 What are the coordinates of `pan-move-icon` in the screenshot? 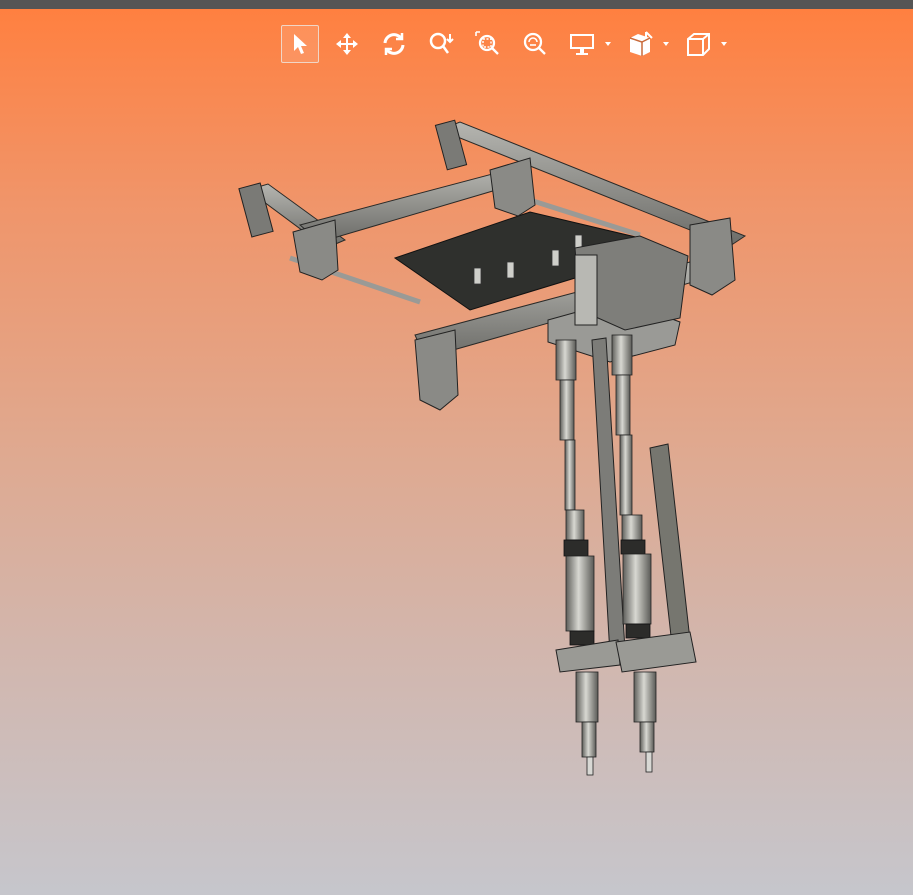 It's located at (347, 44).